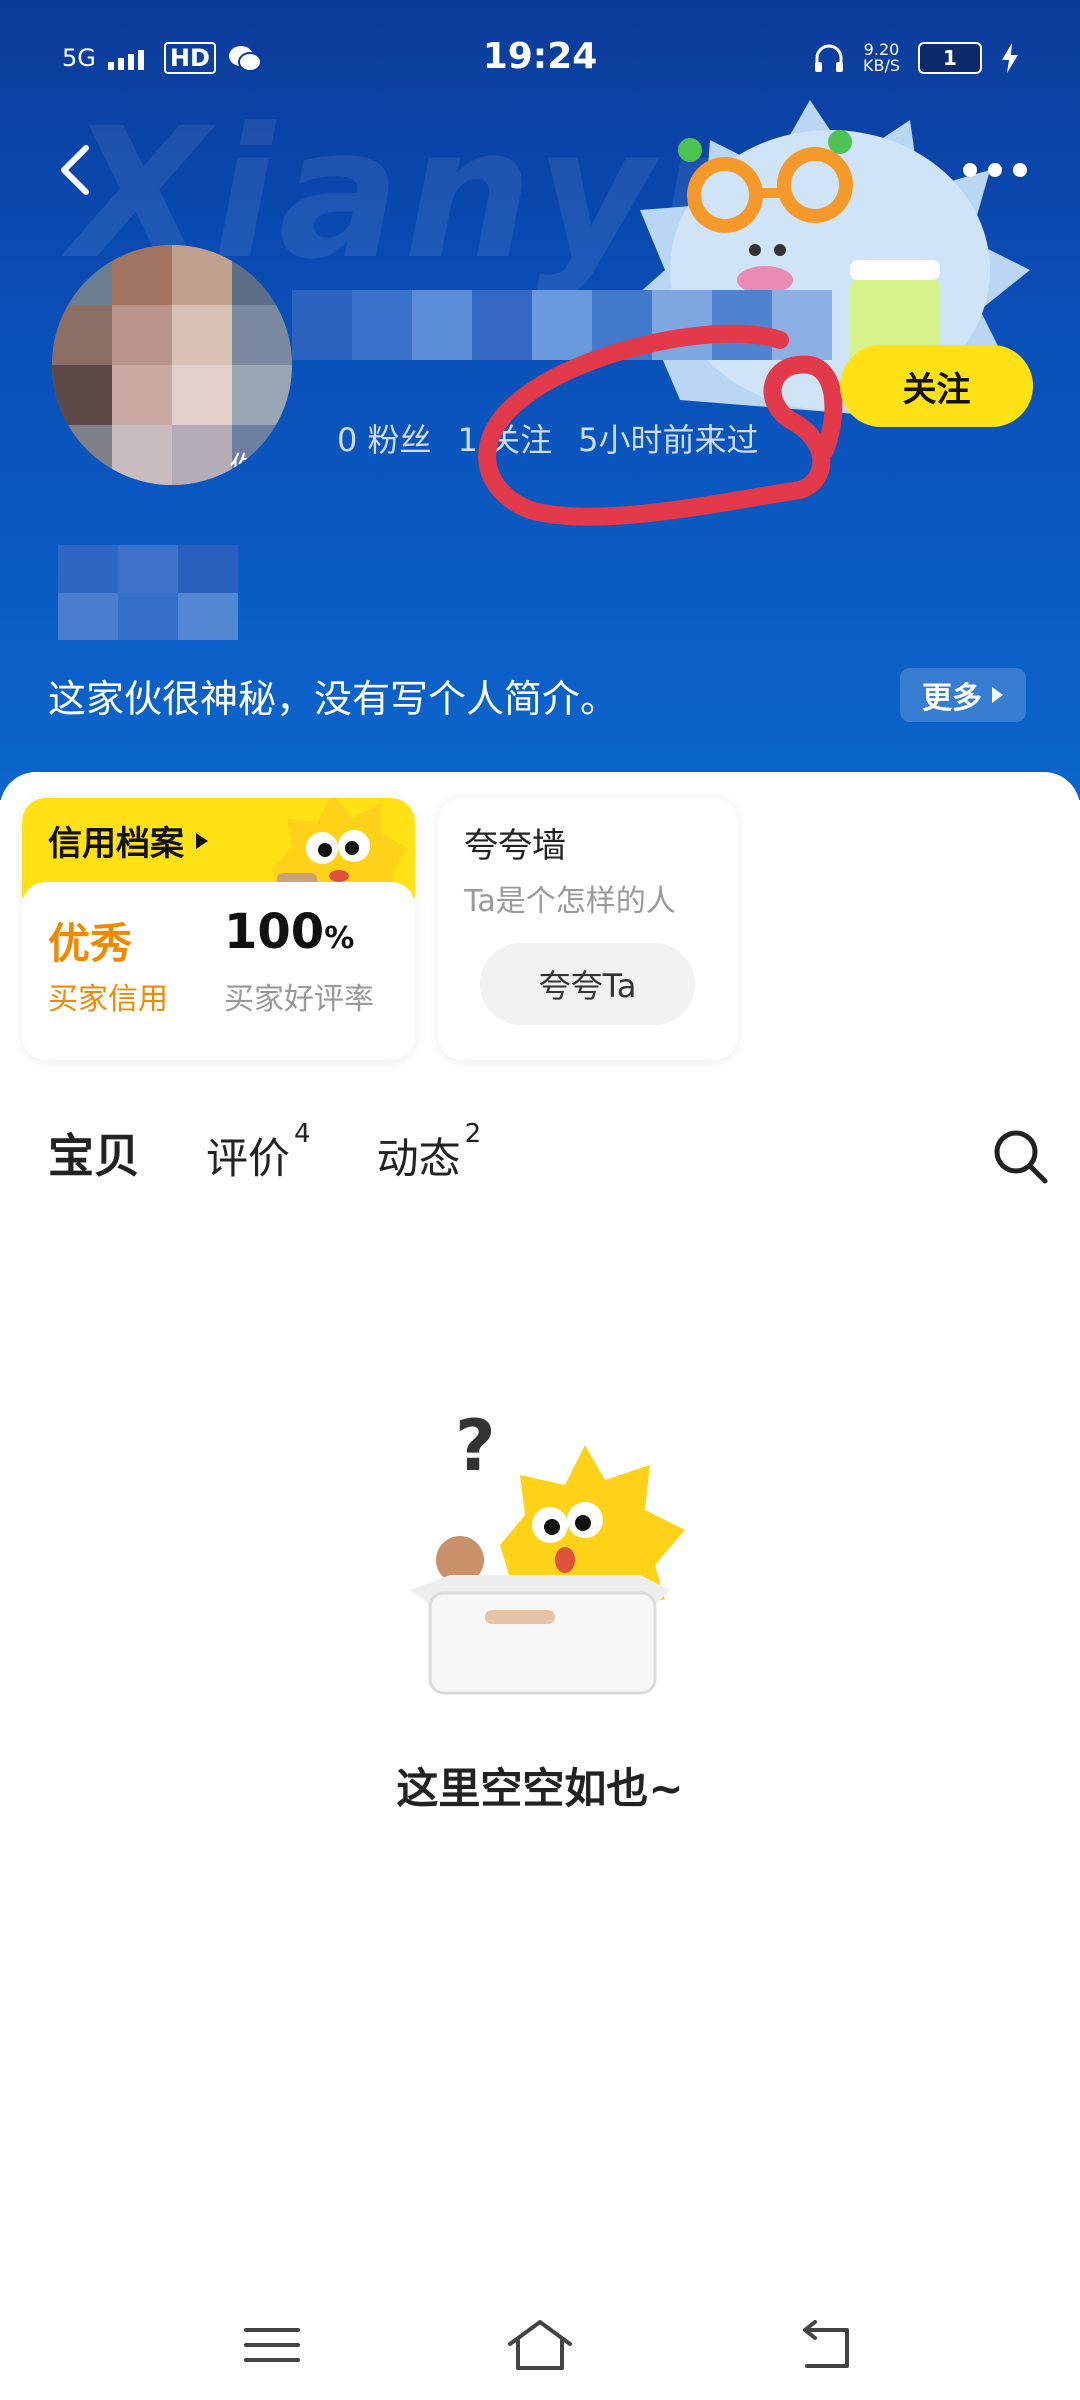  What do you see at coordinates (587, 984) in the screenshot?
I see `praise-button: 夸夸Ta` at bounding box center [587, 984].